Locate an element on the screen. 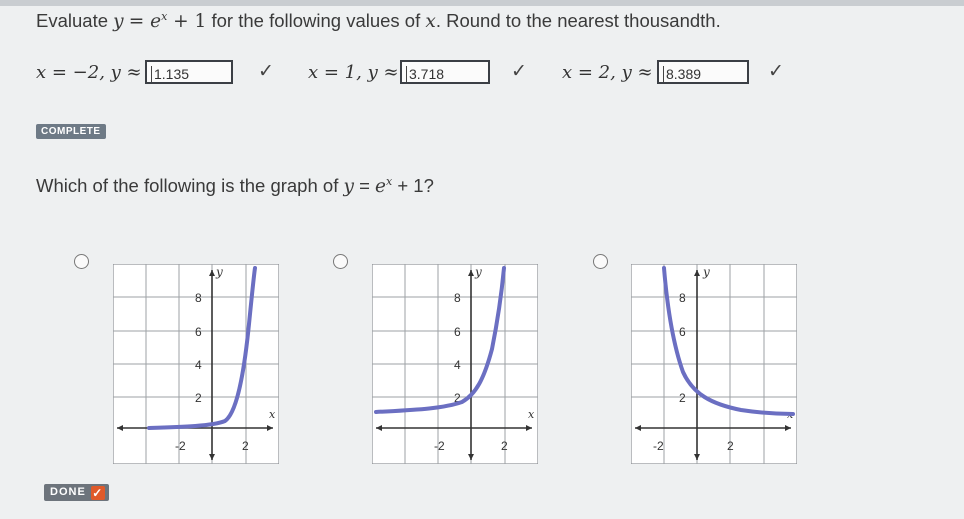 The width and height of the screenshot is (964, 519). done-button: DONE ✓ is located at coordinates (76, 492).